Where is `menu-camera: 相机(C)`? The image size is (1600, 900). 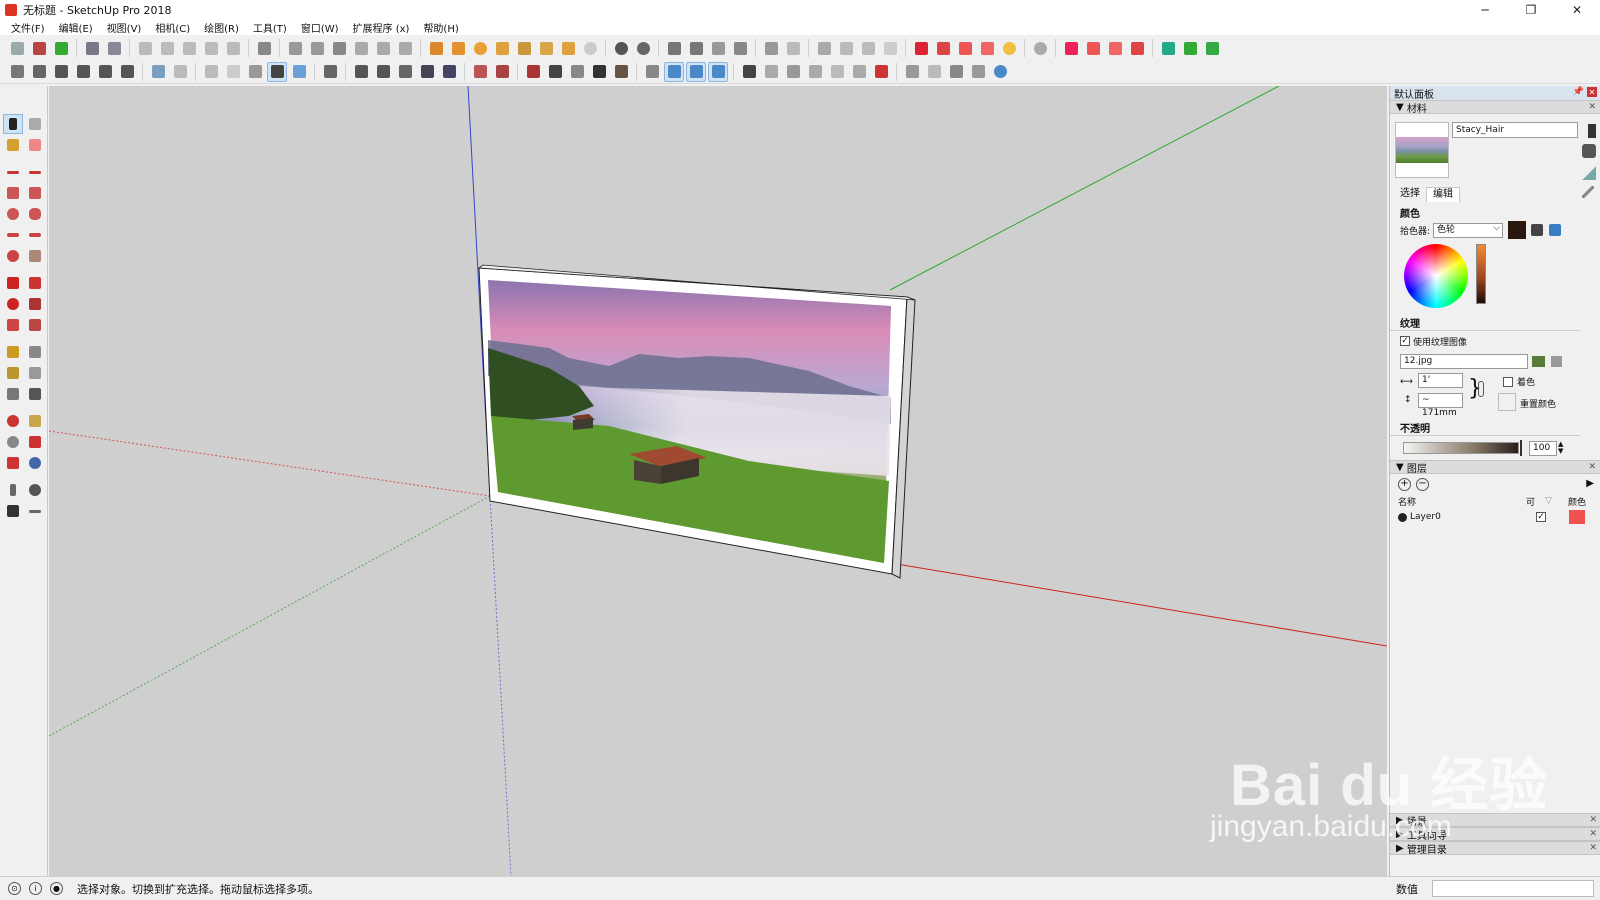 menu-camera: 相机(C) is located at coordinates (172, 27).